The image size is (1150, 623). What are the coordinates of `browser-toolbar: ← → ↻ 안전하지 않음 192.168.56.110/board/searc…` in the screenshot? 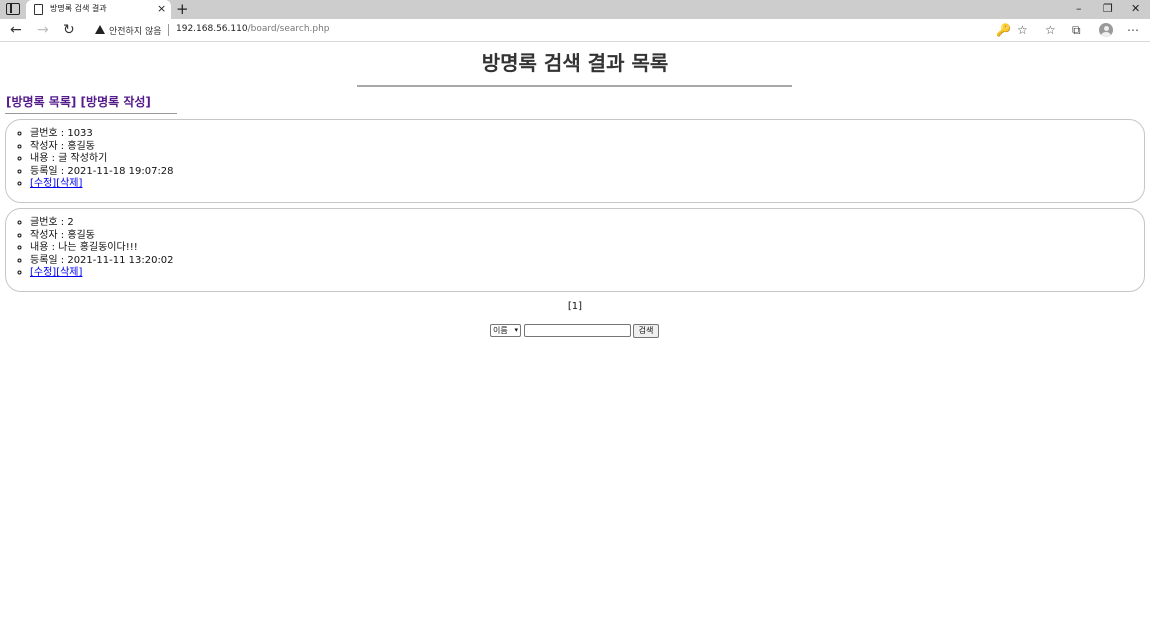 It's located at (575, 30).